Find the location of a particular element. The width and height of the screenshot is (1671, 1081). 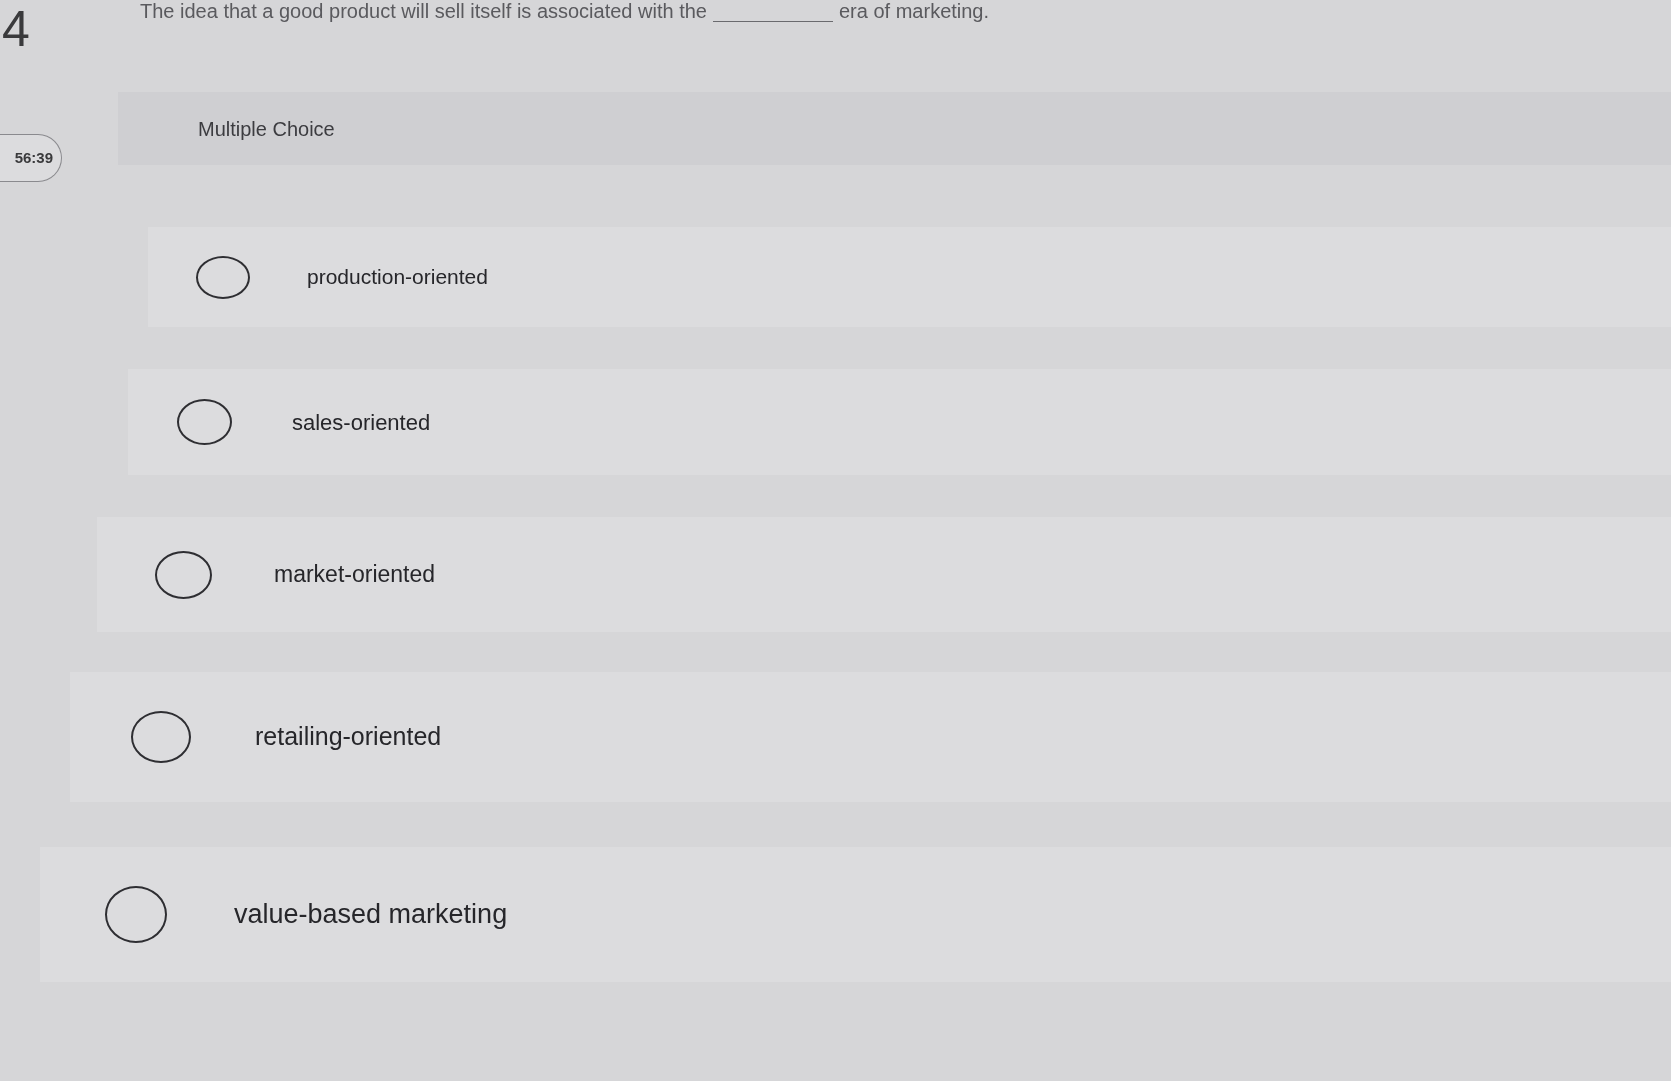

answer-option: sales-oriented is located at coordinates (899, 422).